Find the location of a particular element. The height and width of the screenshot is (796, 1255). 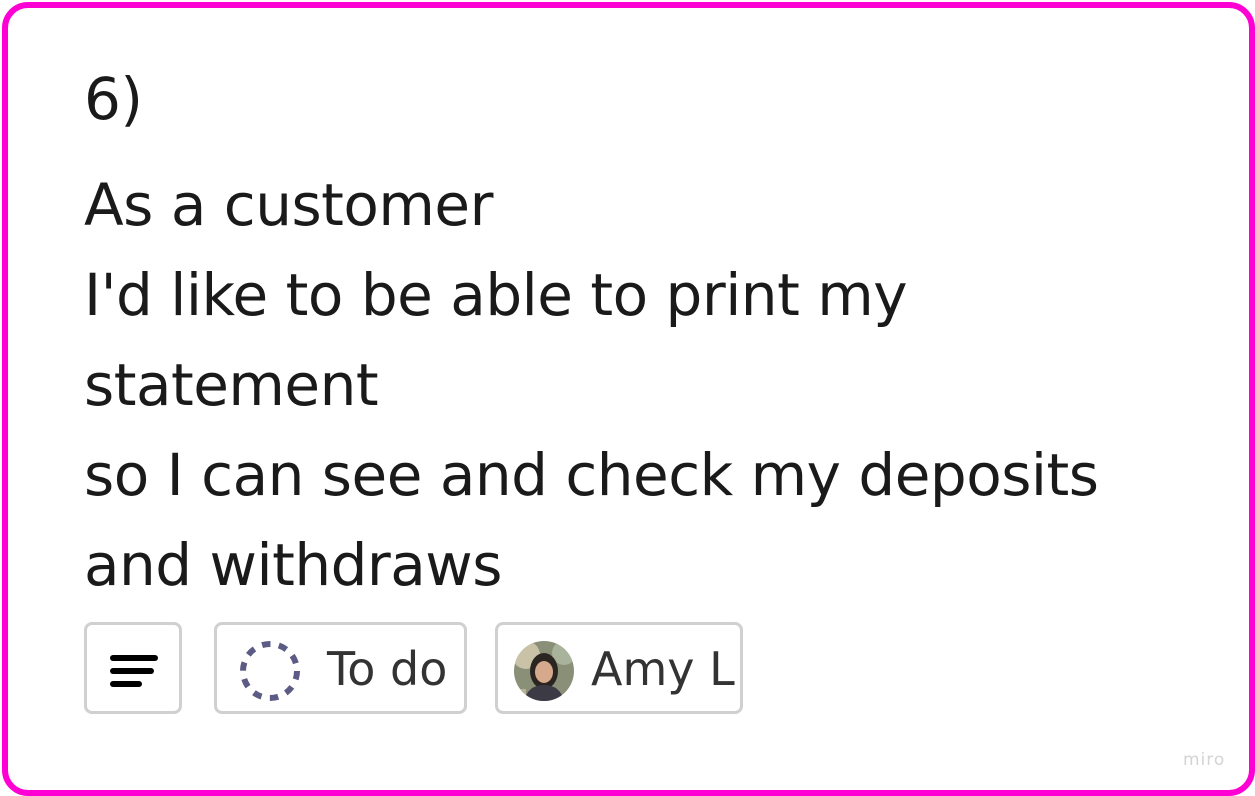

card-line: I'd like to be able to print my is located at coordinates (496, 295).